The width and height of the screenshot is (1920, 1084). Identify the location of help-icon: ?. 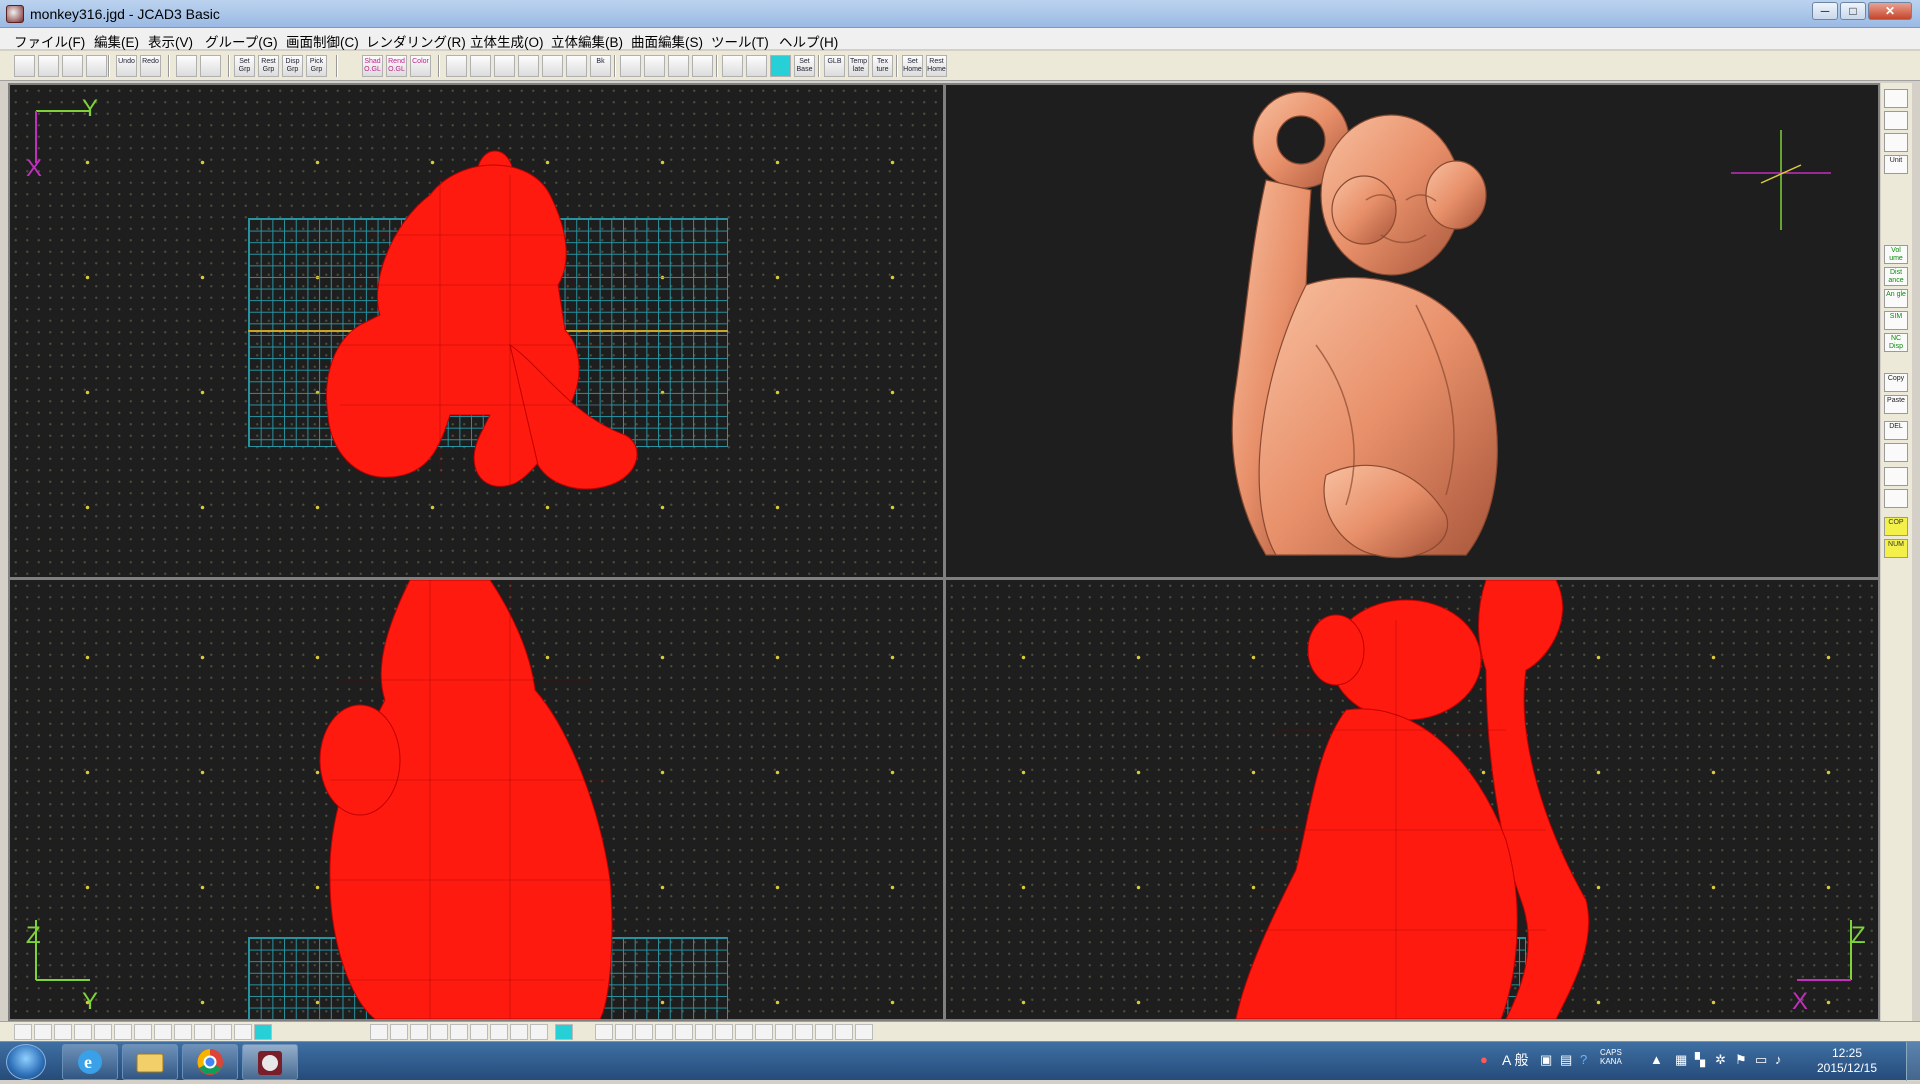
(1583, 1059).